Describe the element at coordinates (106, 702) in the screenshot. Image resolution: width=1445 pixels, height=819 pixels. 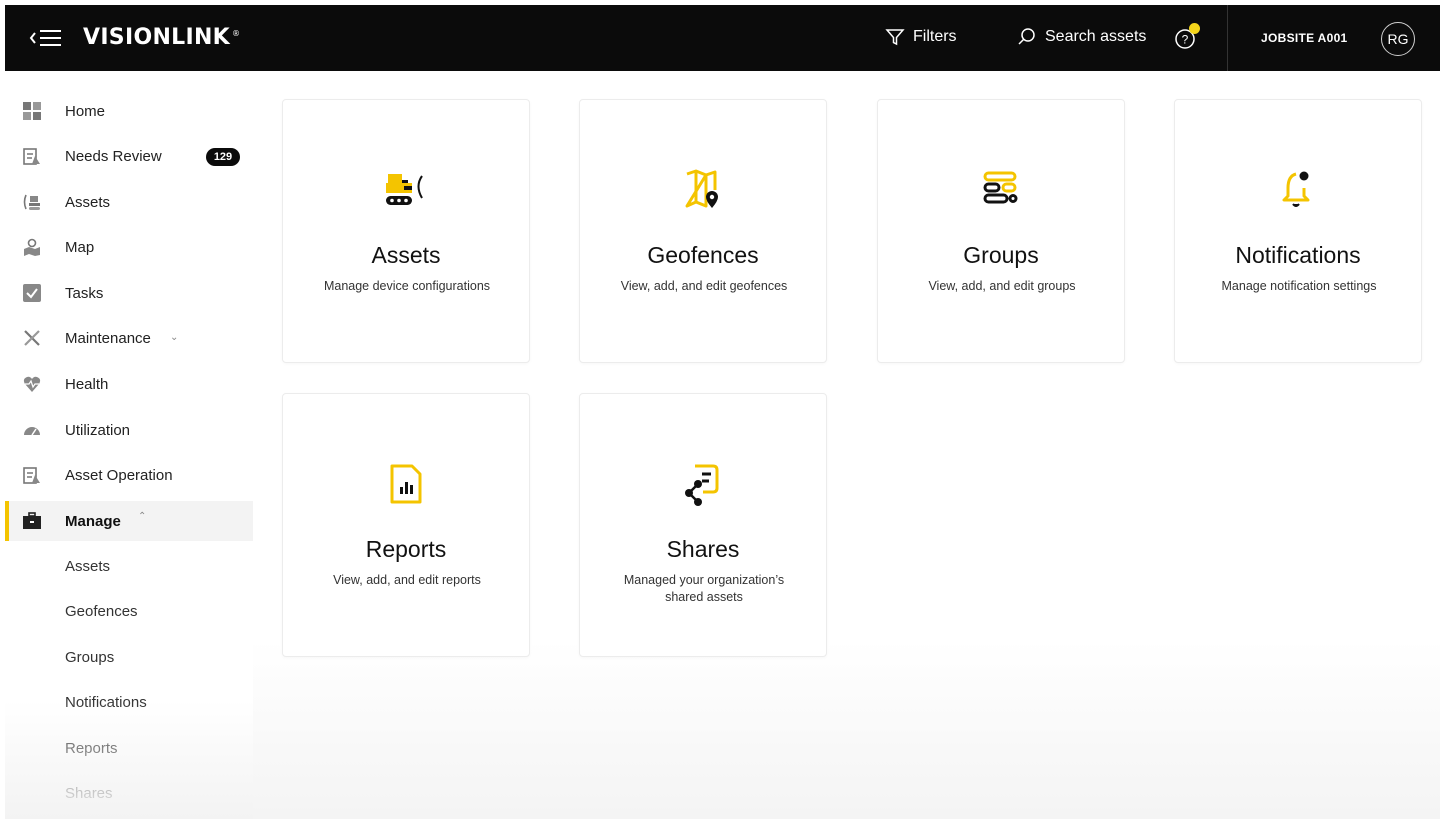
I see `sidebar-subitem-label: Notifications` at that location.